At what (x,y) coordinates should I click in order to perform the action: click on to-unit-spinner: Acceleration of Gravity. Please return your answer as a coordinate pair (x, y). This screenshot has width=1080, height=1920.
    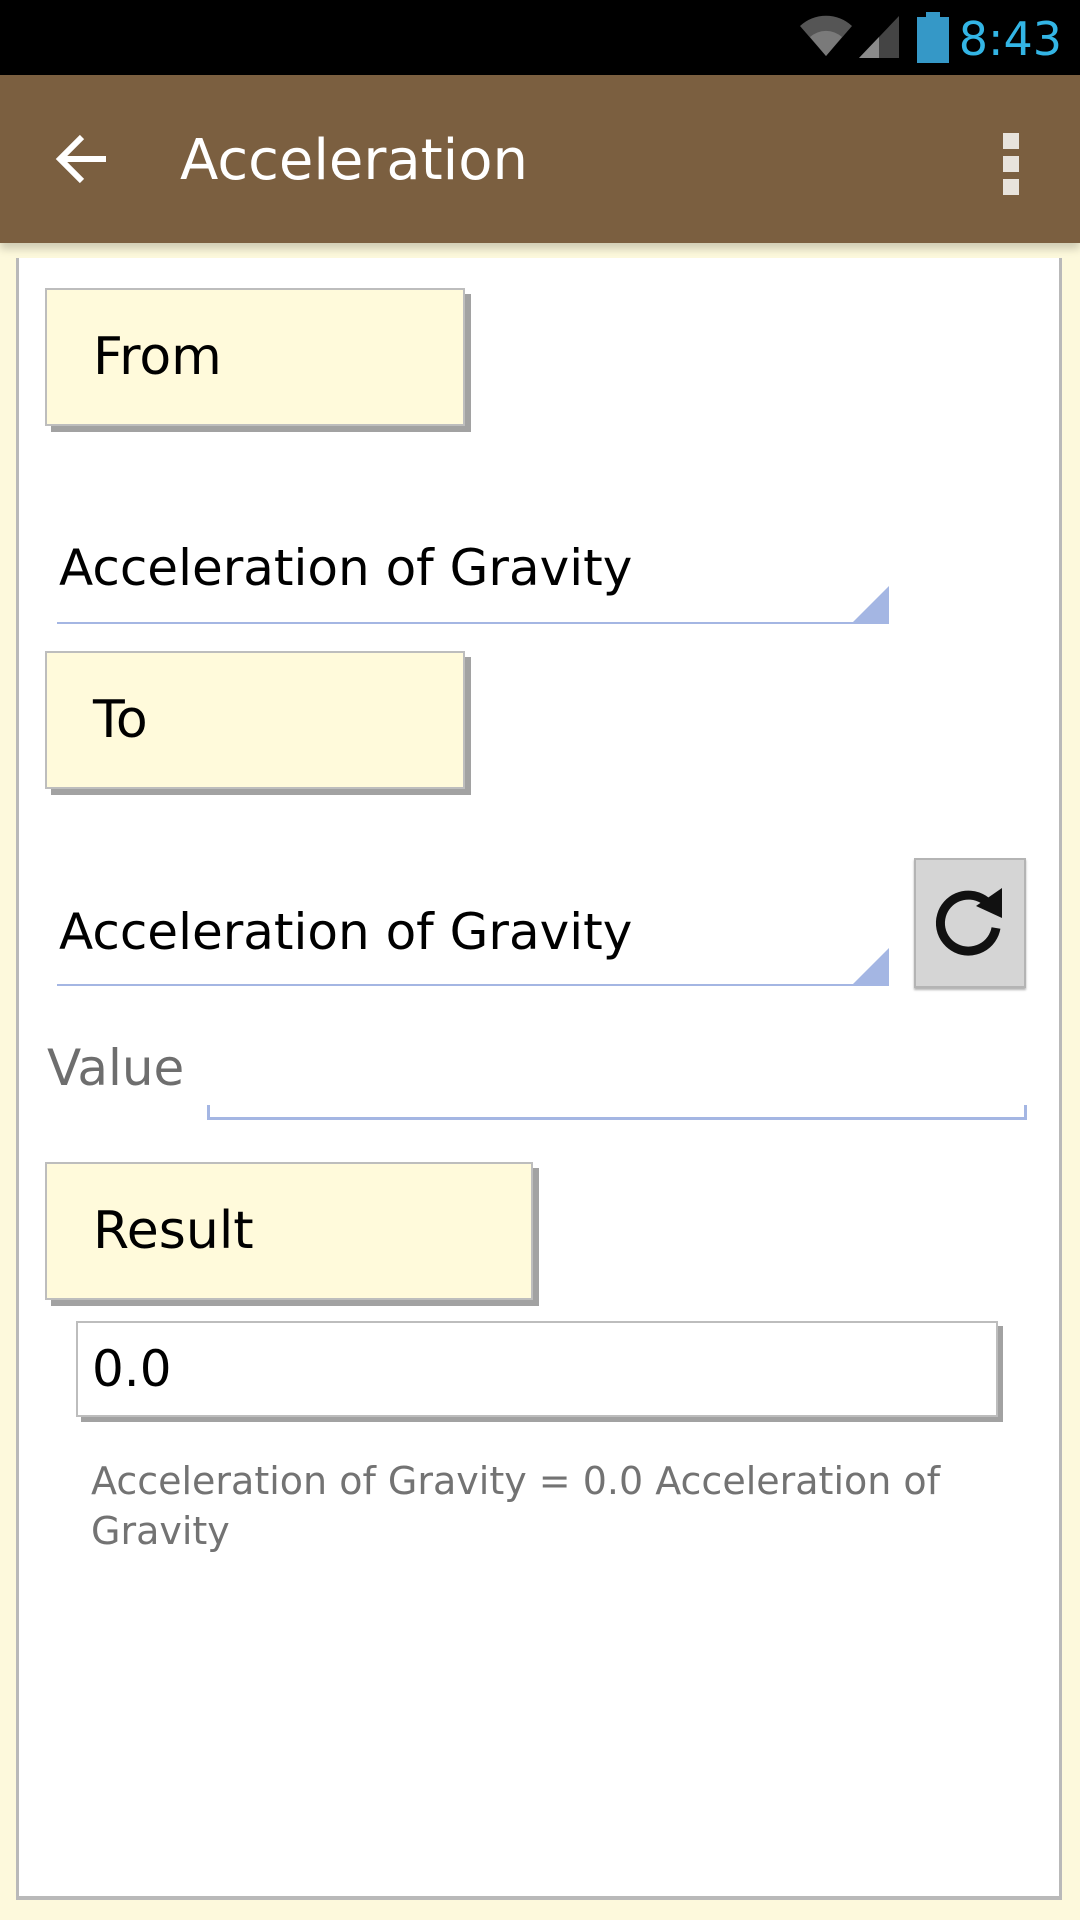
    Looking at the image, I should click on (473, 927).